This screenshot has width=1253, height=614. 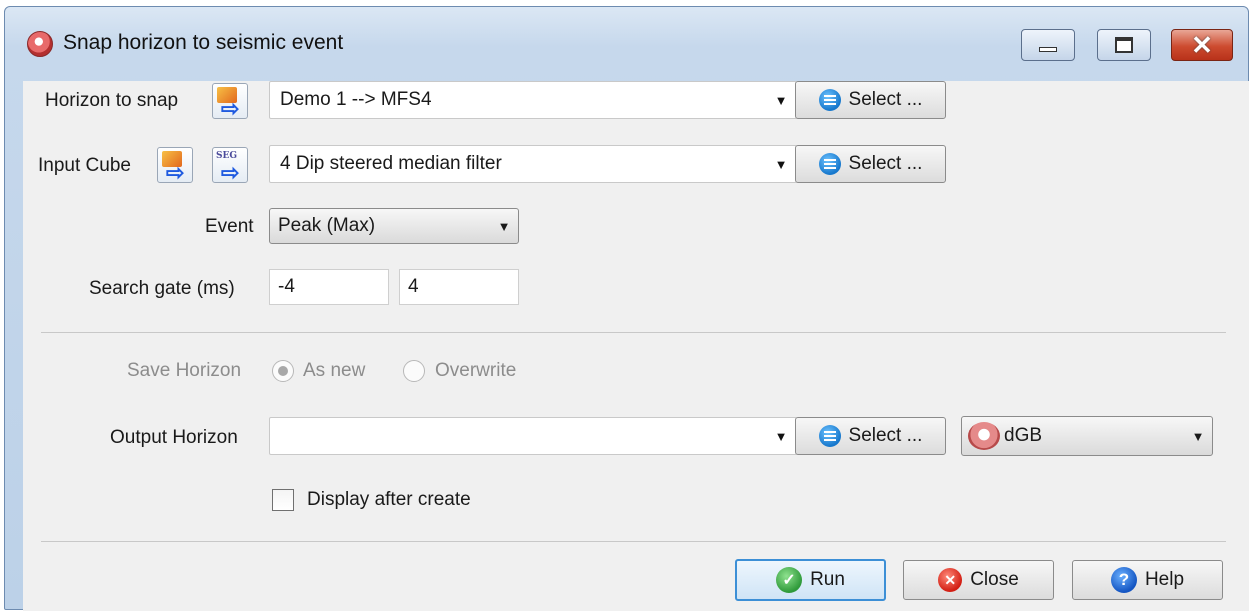 I want to click on output-horizon-label: Output Horizon, so click(x=174, y=437).